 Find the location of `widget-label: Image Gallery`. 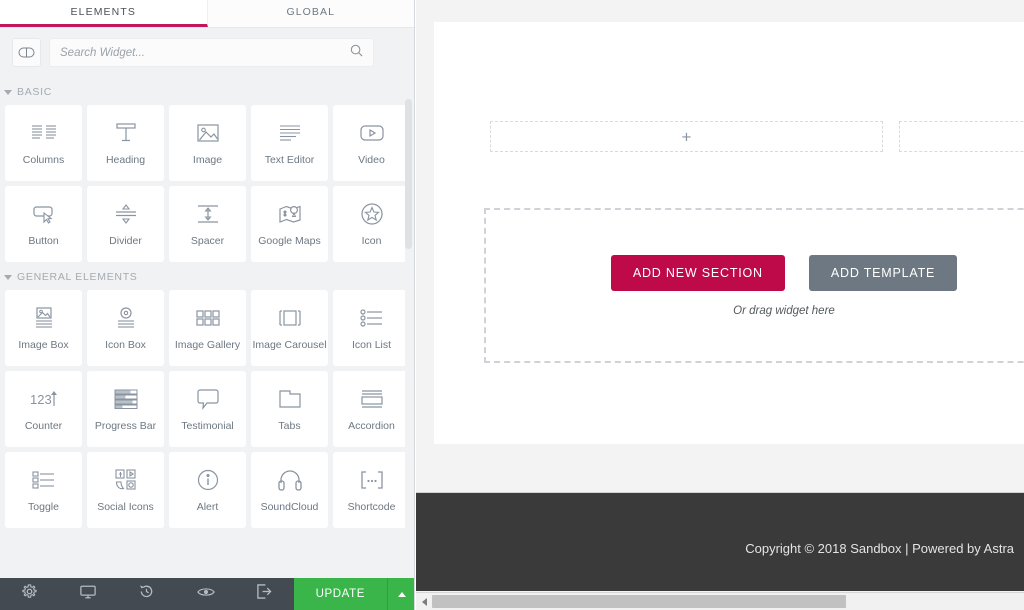

widget-label: Image Gallery is located at coordinates (207, 345).